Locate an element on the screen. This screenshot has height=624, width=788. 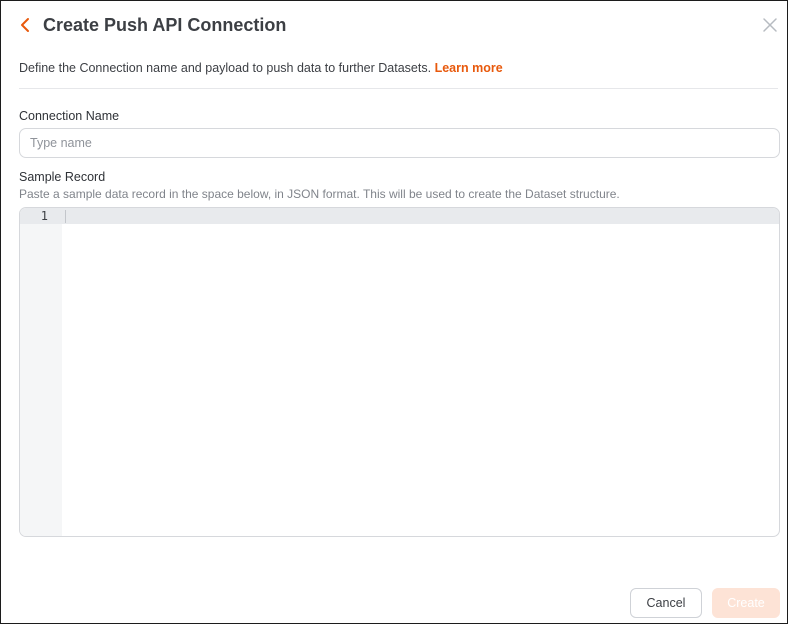
create-button: Create is located at coordinates (746, 603).